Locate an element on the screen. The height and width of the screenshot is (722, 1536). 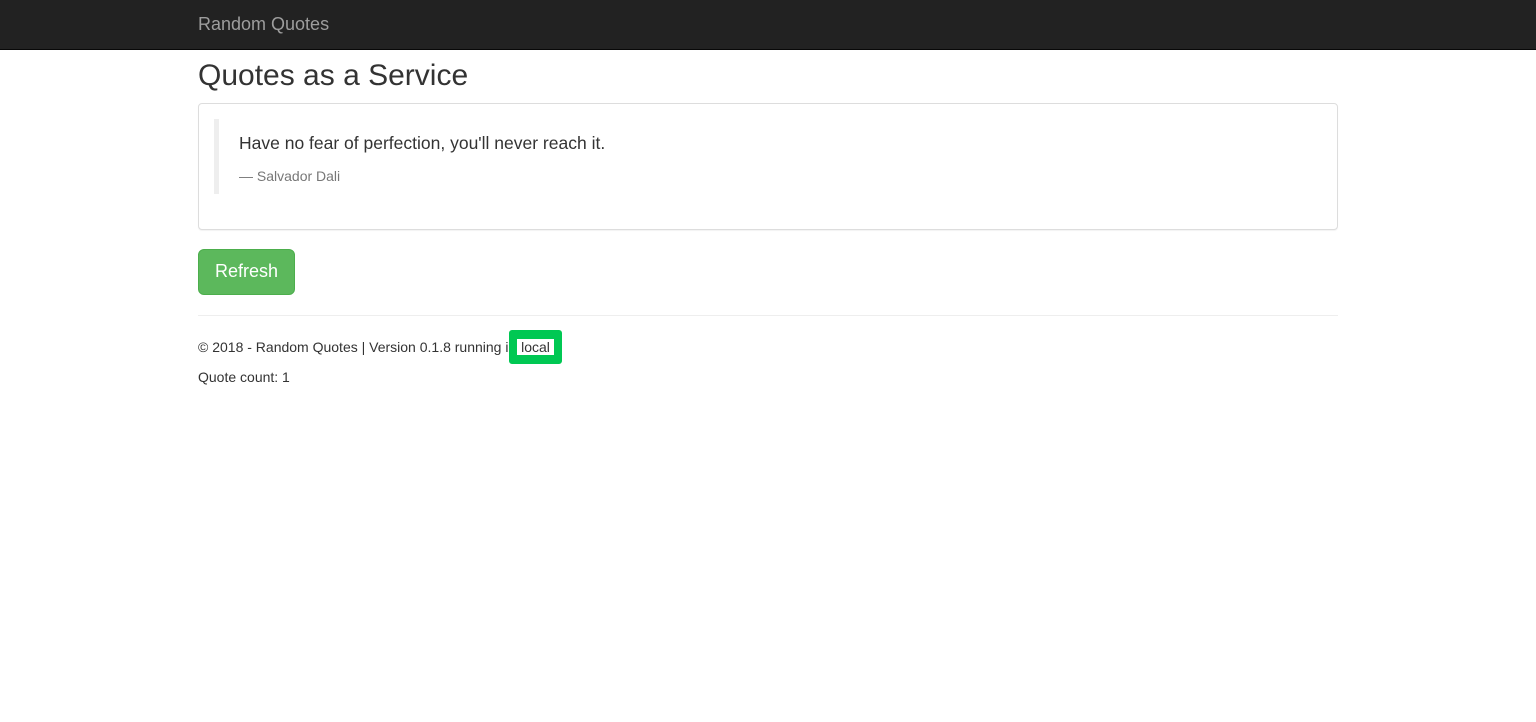
environment-highlight: local is located at coordinates (535, 347).